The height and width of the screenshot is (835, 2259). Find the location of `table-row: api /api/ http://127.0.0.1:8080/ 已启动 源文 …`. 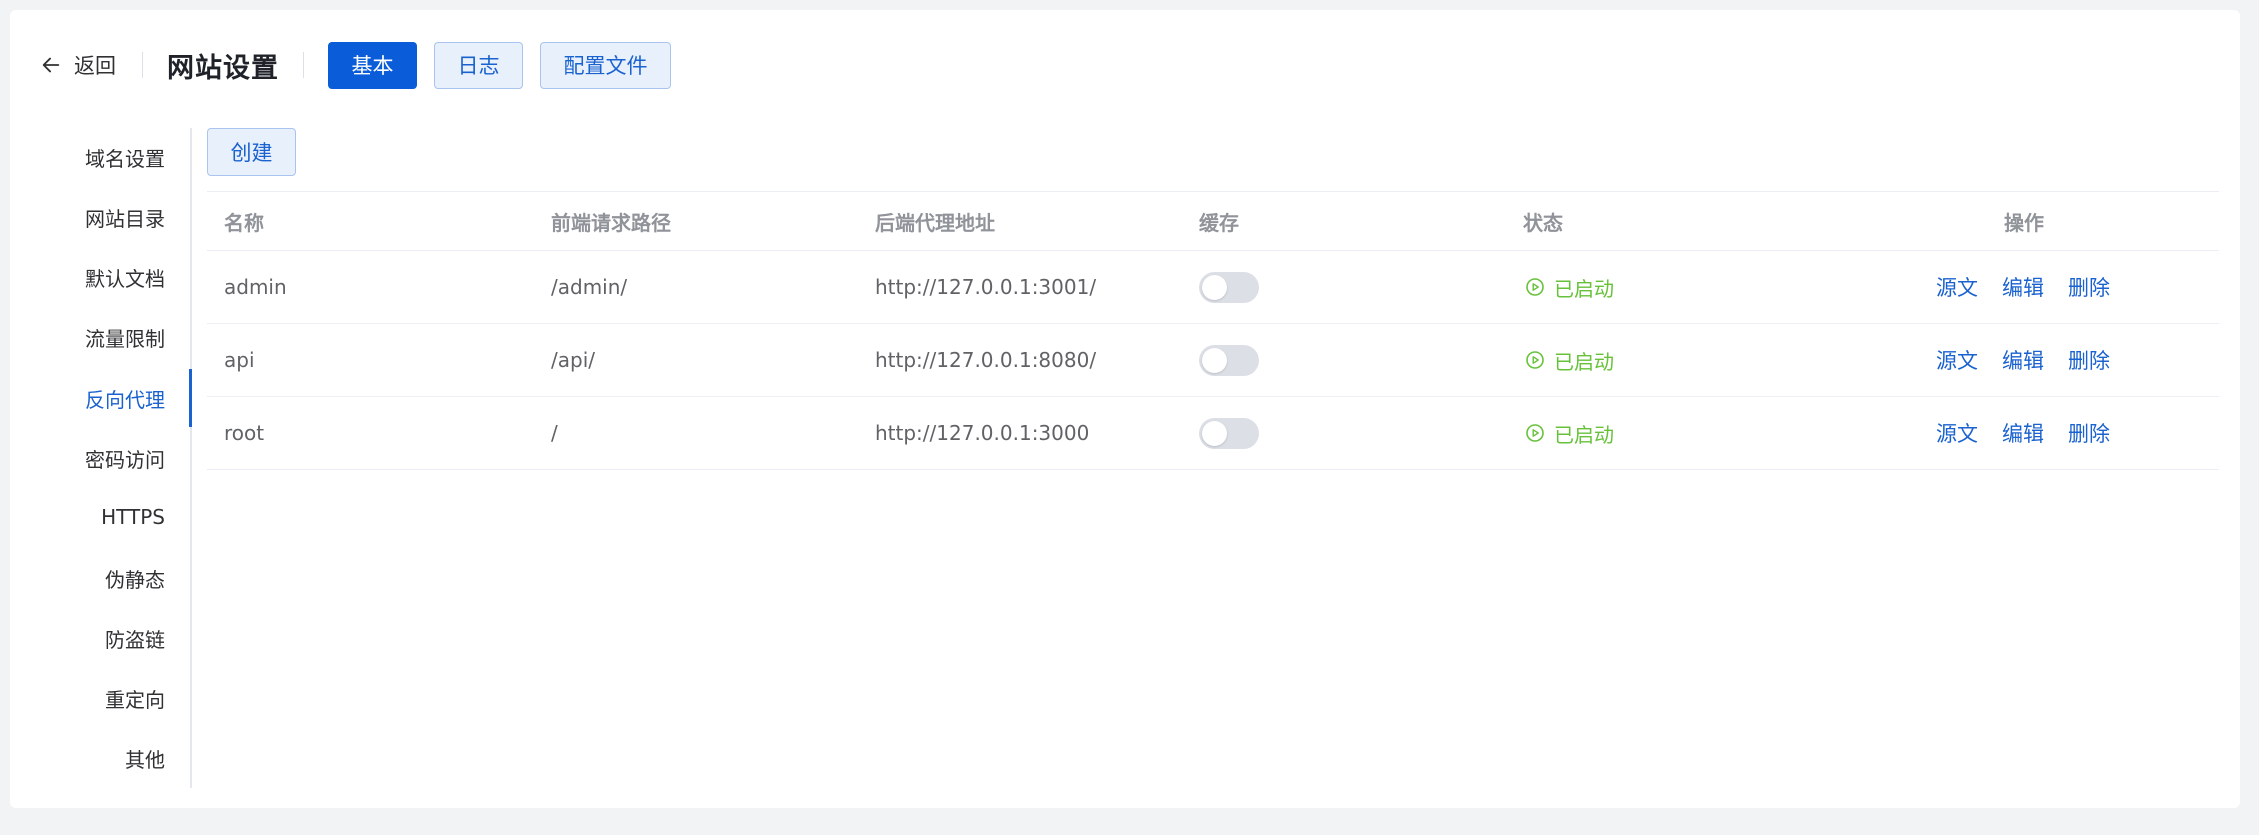

table-row: api /api/ http://127.0.0.1:8080/ 已启动 源文 … is located at coordinates (1213, 360).